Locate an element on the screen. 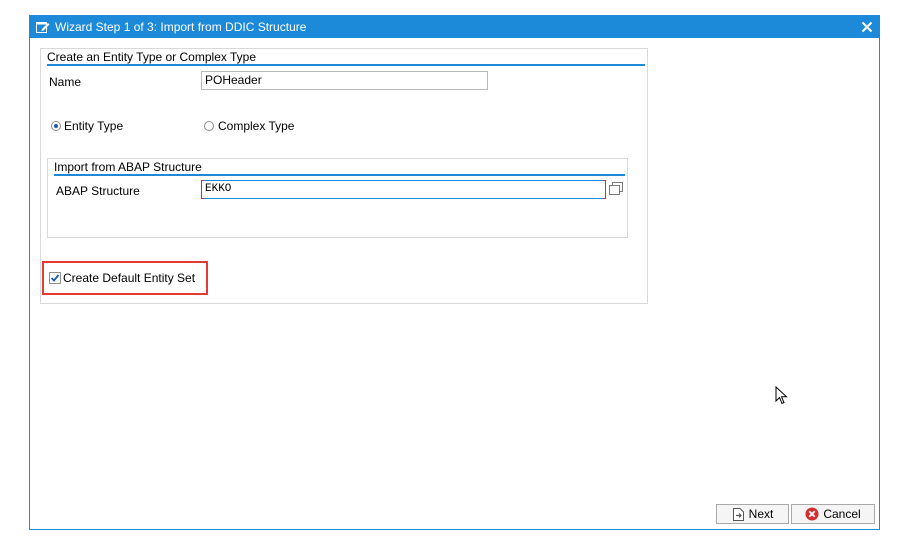 The height and width of the screenshot is (558, 912). mouse-pointer-icon is located at coordinates (781, 395).